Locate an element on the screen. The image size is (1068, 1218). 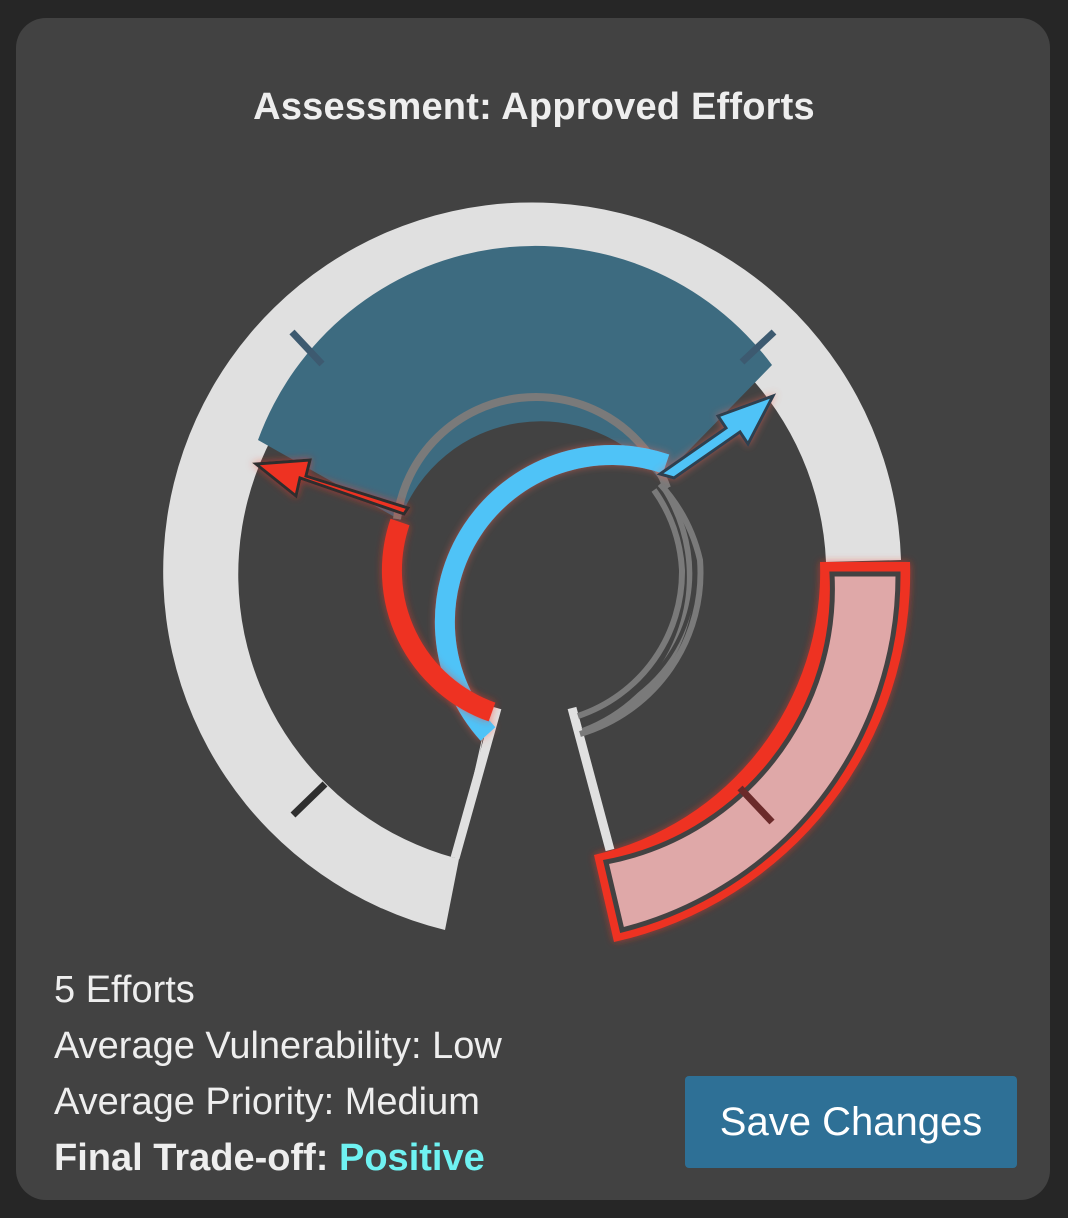
final-tradeoff: Final Trade-off: Positive is located at coordinates (278, 1158).